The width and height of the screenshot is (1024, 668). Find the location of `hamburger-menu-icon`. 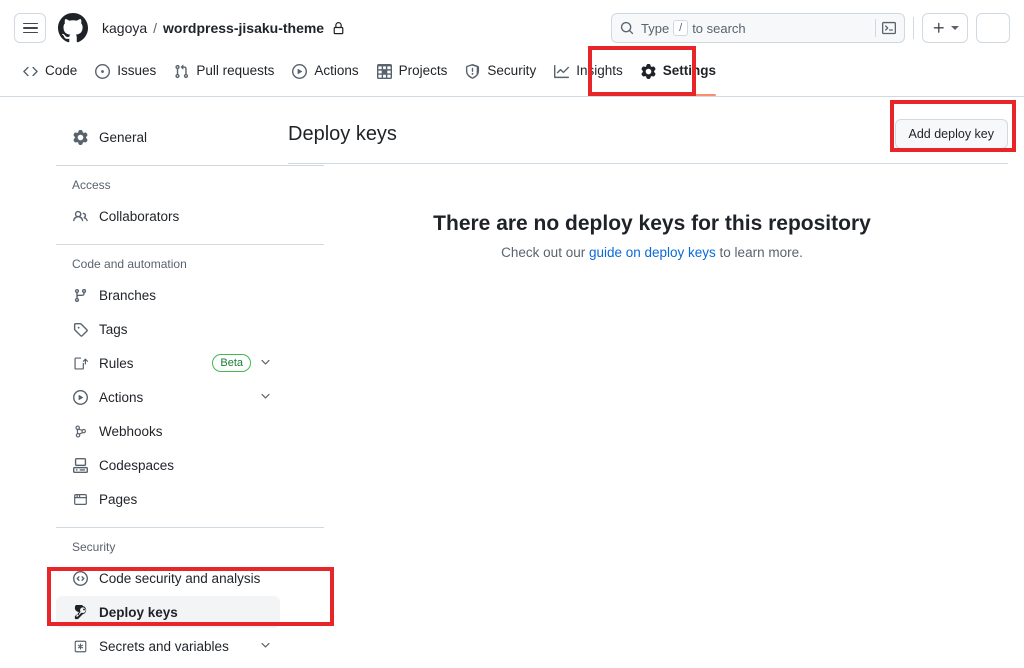

hamburger-menu-icon is located at coordinates (30, 28).